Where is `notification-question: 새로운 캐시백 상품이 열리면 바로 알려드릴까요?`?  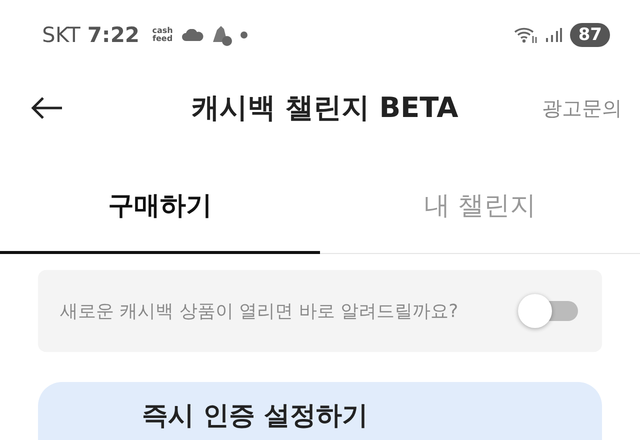 notification-question: 새로운 캐시백 상품이 열리면 바로 알려드릴까요? is located at coordinates (260, 311).